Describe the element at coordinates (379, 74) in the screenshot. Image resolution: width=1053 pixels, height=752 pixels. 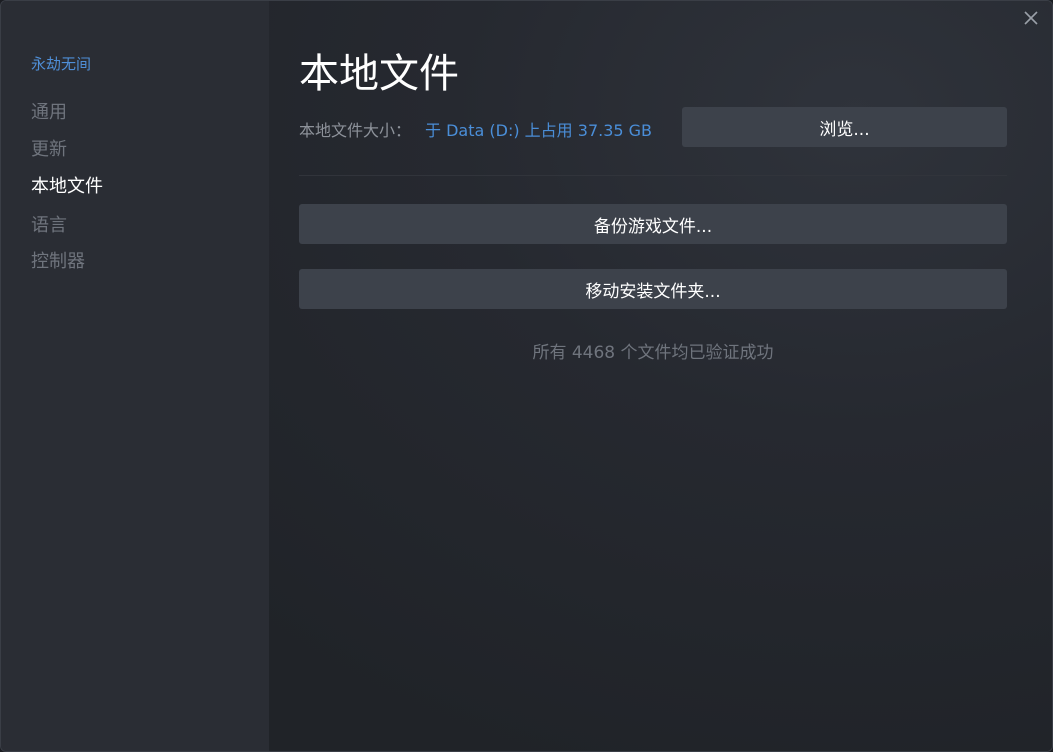
I see `page-title: 本地文件` at that location.